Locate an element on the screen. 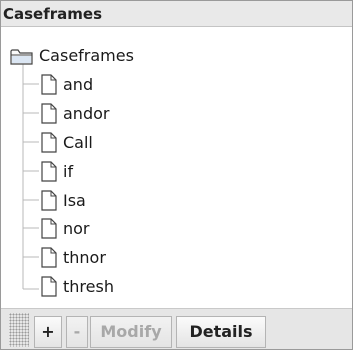 This screenshot has width=353, height=350. details-button: Details is located at coordinates (221, 332).